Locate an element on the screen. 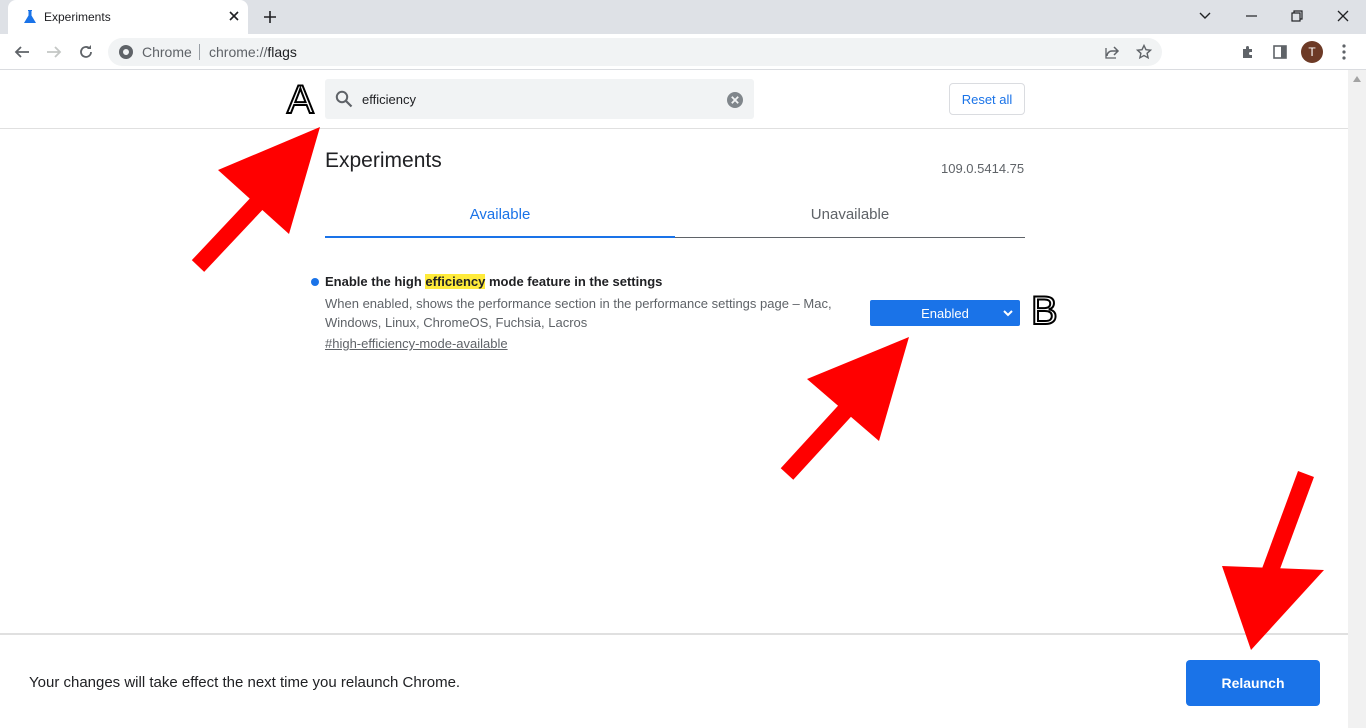  flags-tabs: Available Unavailable is located at coordinates (675, 217).